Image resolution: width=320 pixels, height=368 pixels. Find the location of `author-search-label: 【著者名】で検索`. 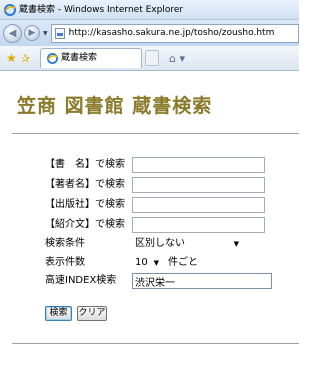

author-search-label: 【著者名】で検索 is located at coordinates (85, 184).